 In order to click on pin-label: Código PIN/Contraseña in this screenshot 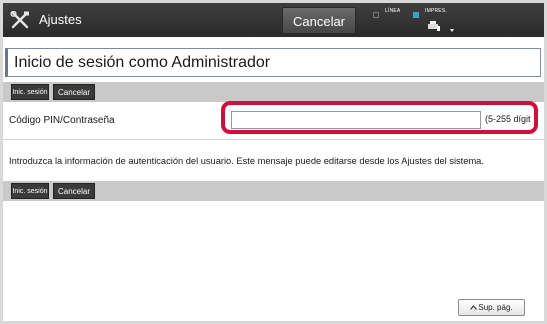, I will do `click(62, 120)`.